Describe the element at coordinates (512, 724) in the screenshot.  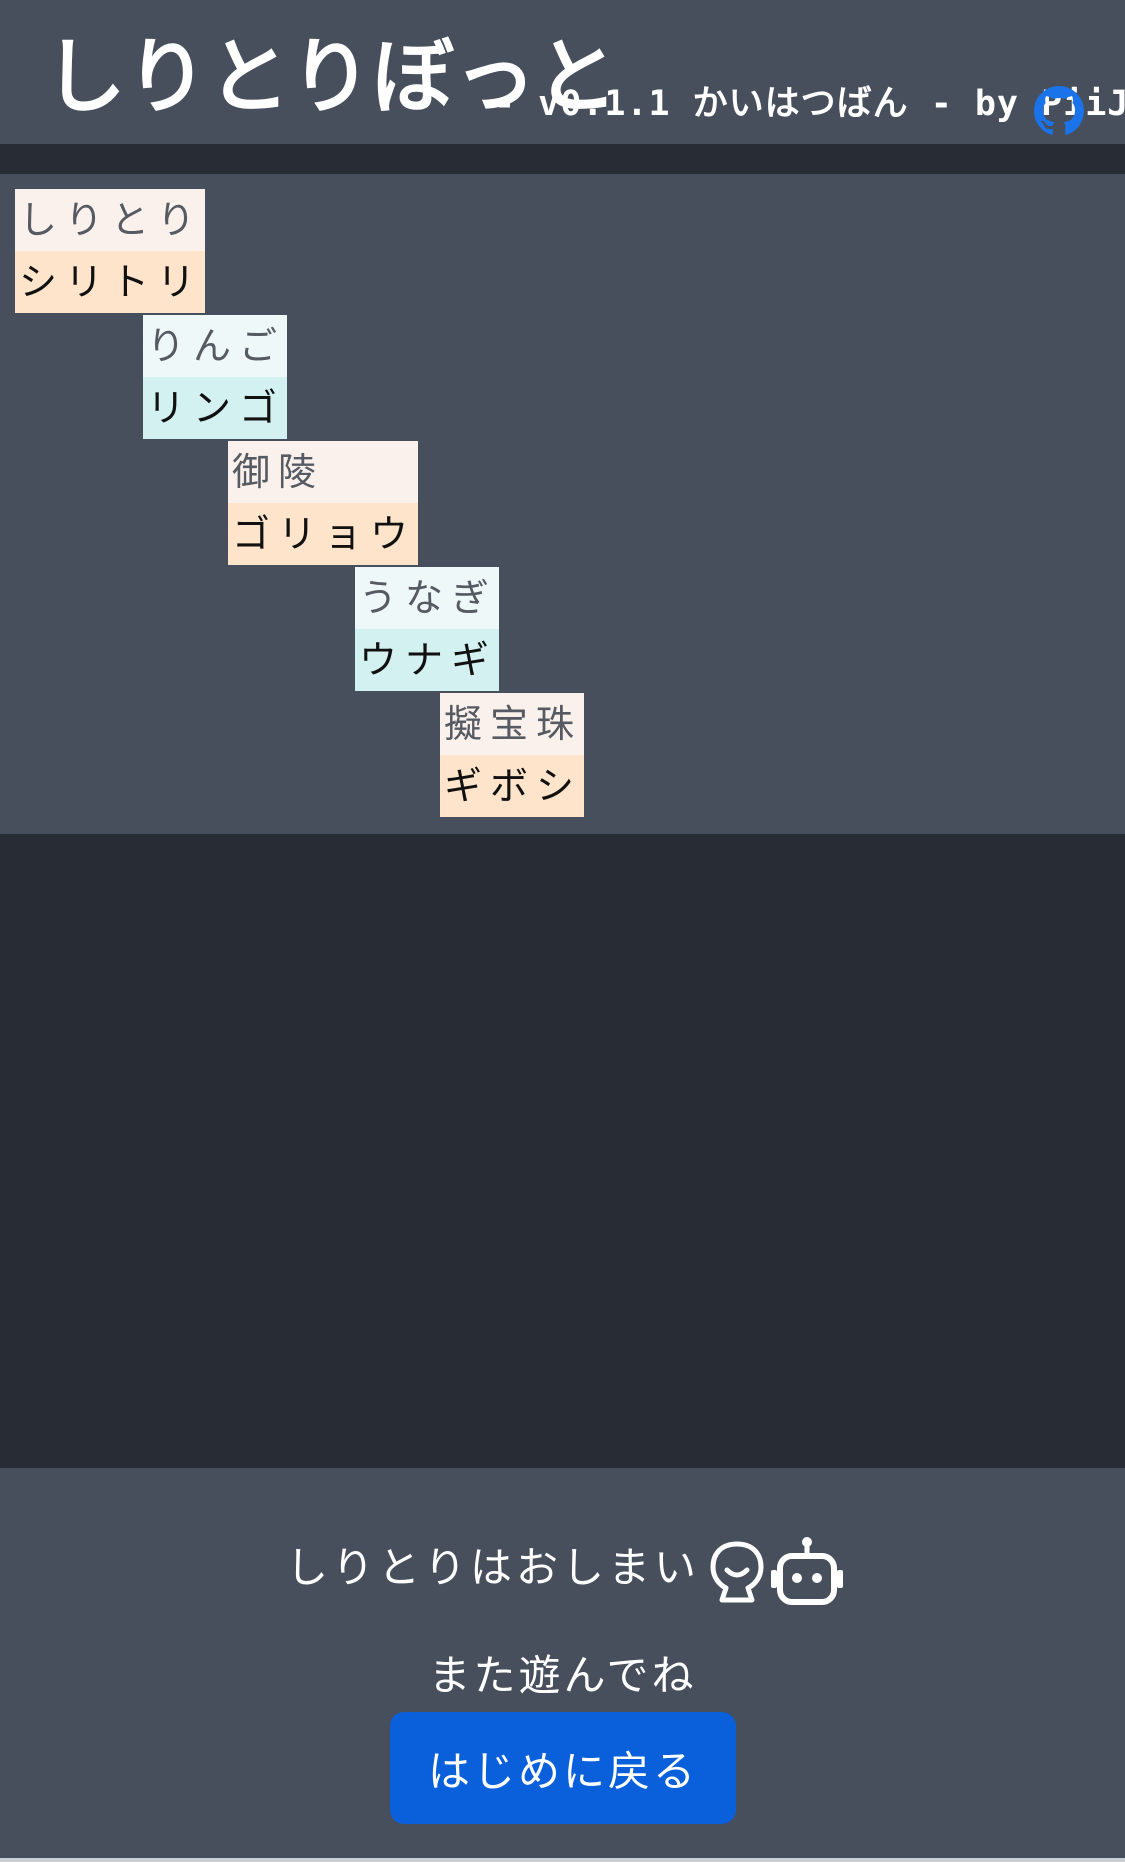
I see `word-reading: 擬宝珠` at that location.